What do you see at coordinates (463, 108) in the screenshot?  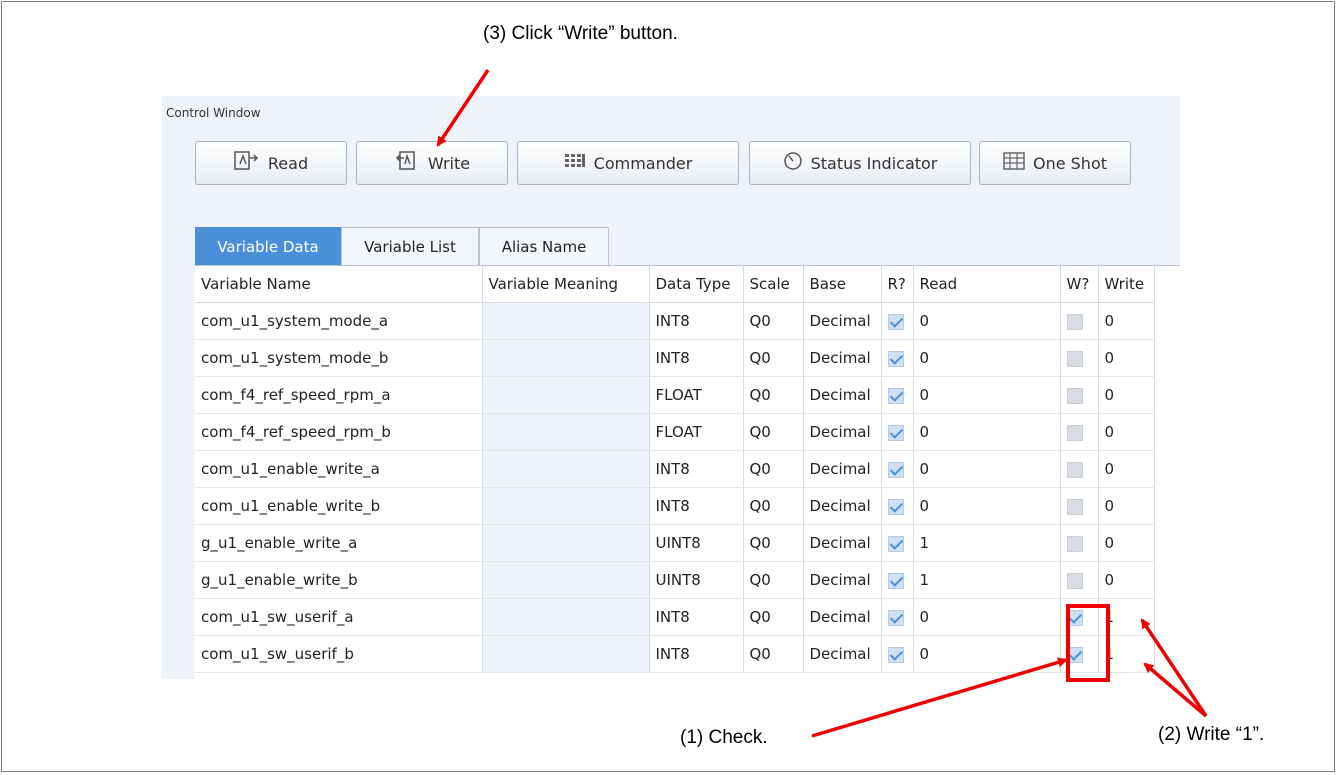 I see `arrow-to-write-button` at bounding box center [463, 108].